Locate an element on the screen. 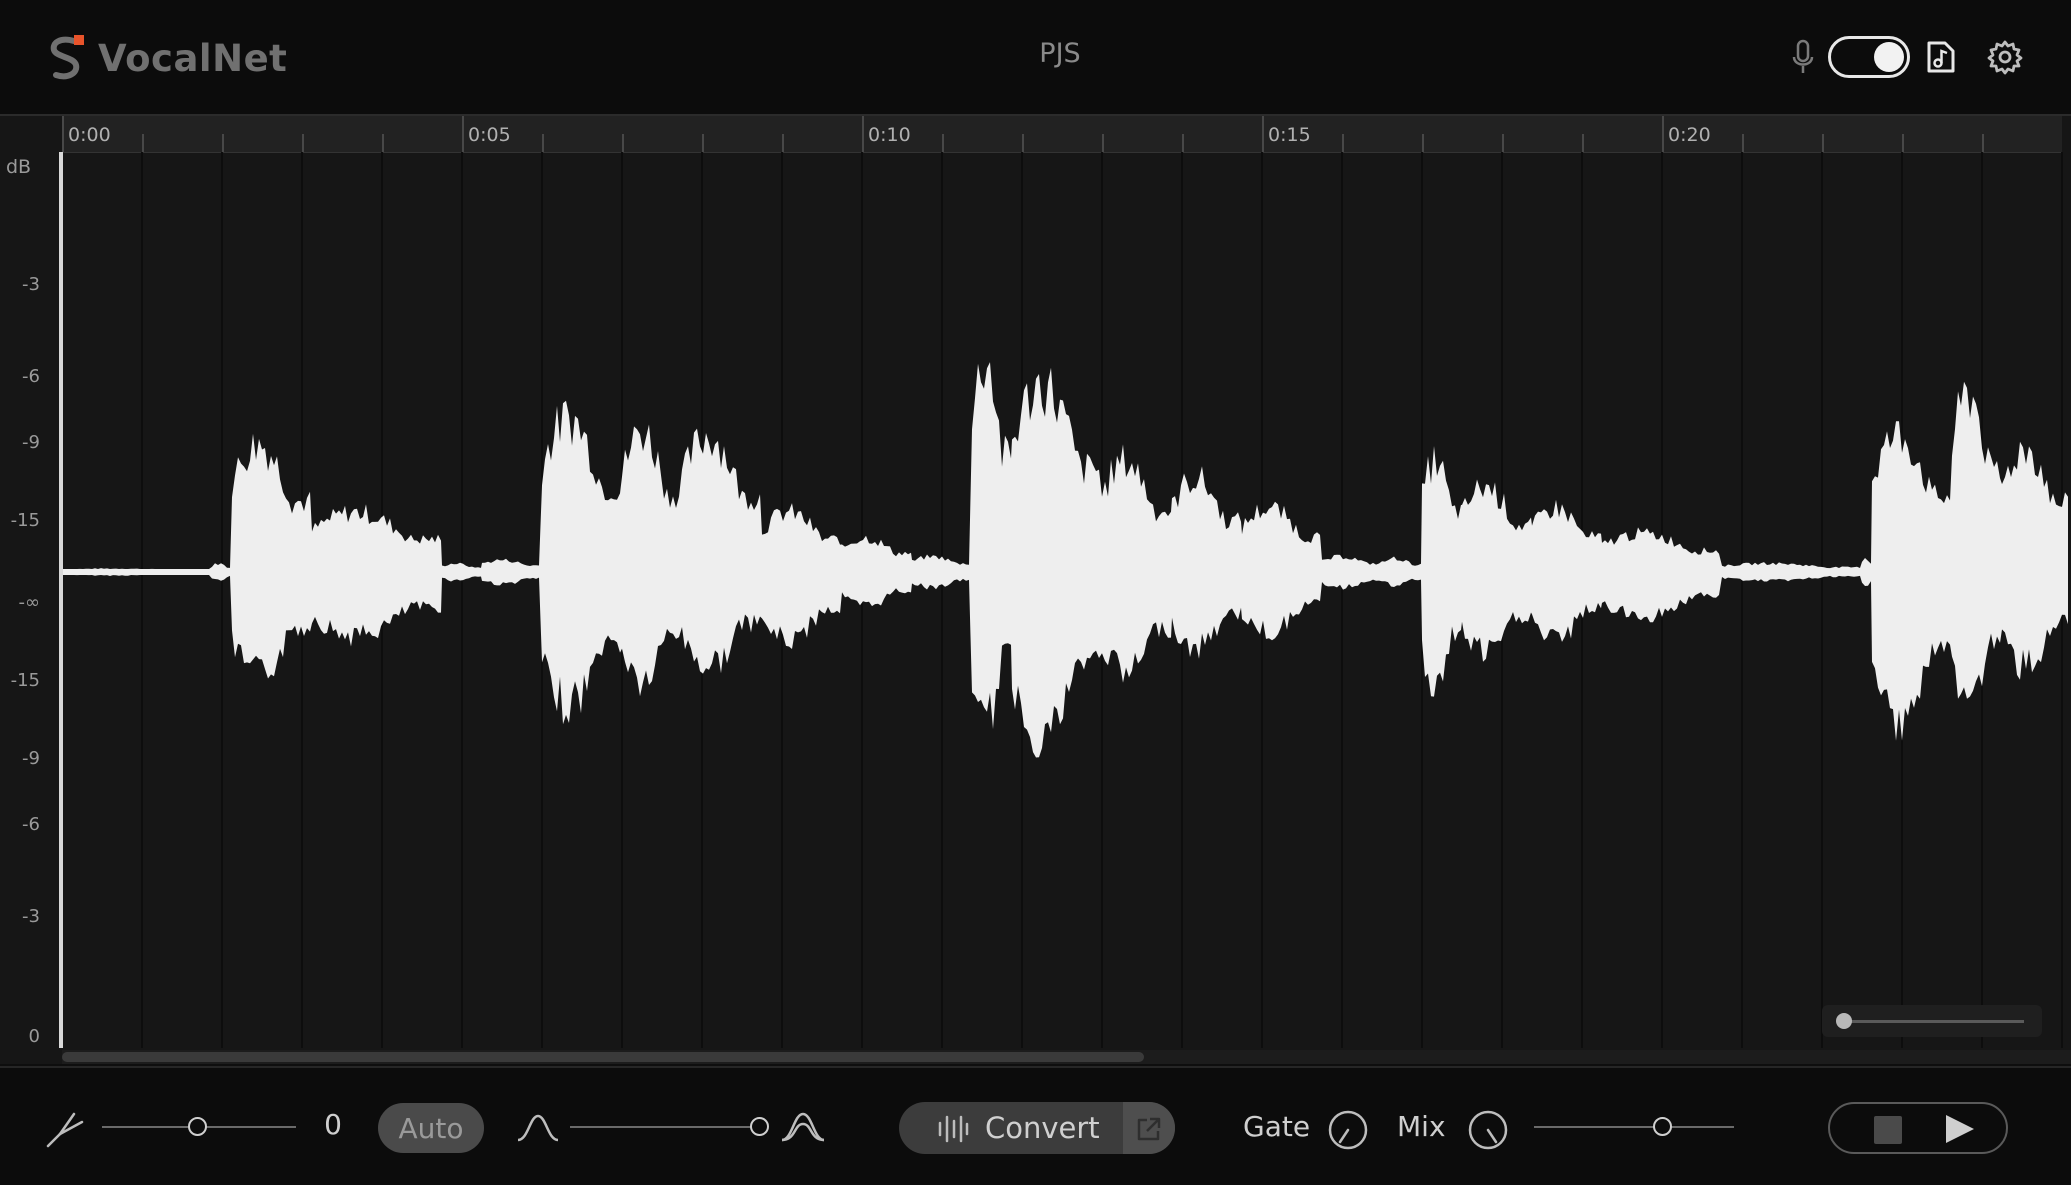  control-bar: 0 Auto Convert Gate Mix is located at coordinates (1035, 1125).